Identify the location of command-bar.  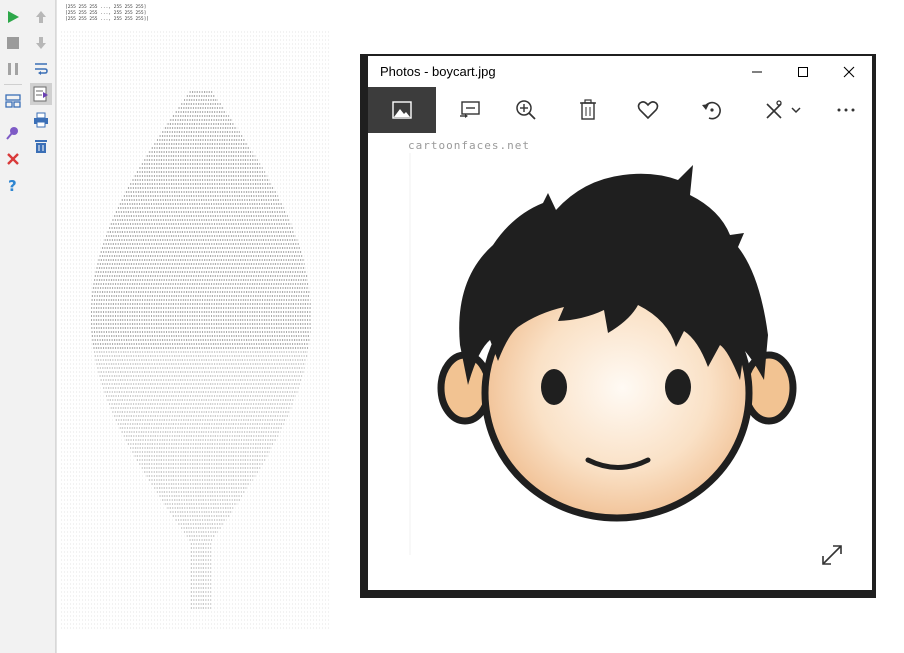
(620, 111).